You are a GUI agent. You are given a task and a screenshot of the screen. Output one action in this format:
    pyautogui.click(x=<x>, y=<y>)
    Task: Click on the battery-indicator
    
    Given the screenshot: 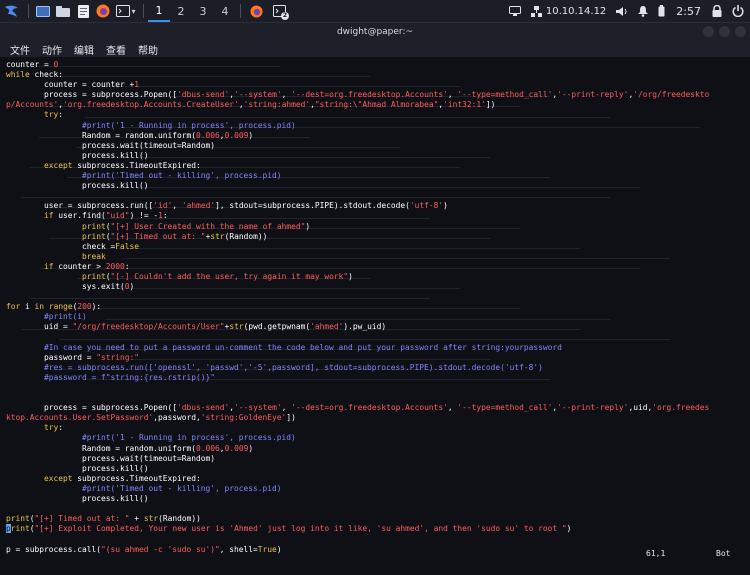 What is the action you would take?
    pyautogui.click(x=661, y=11)
    